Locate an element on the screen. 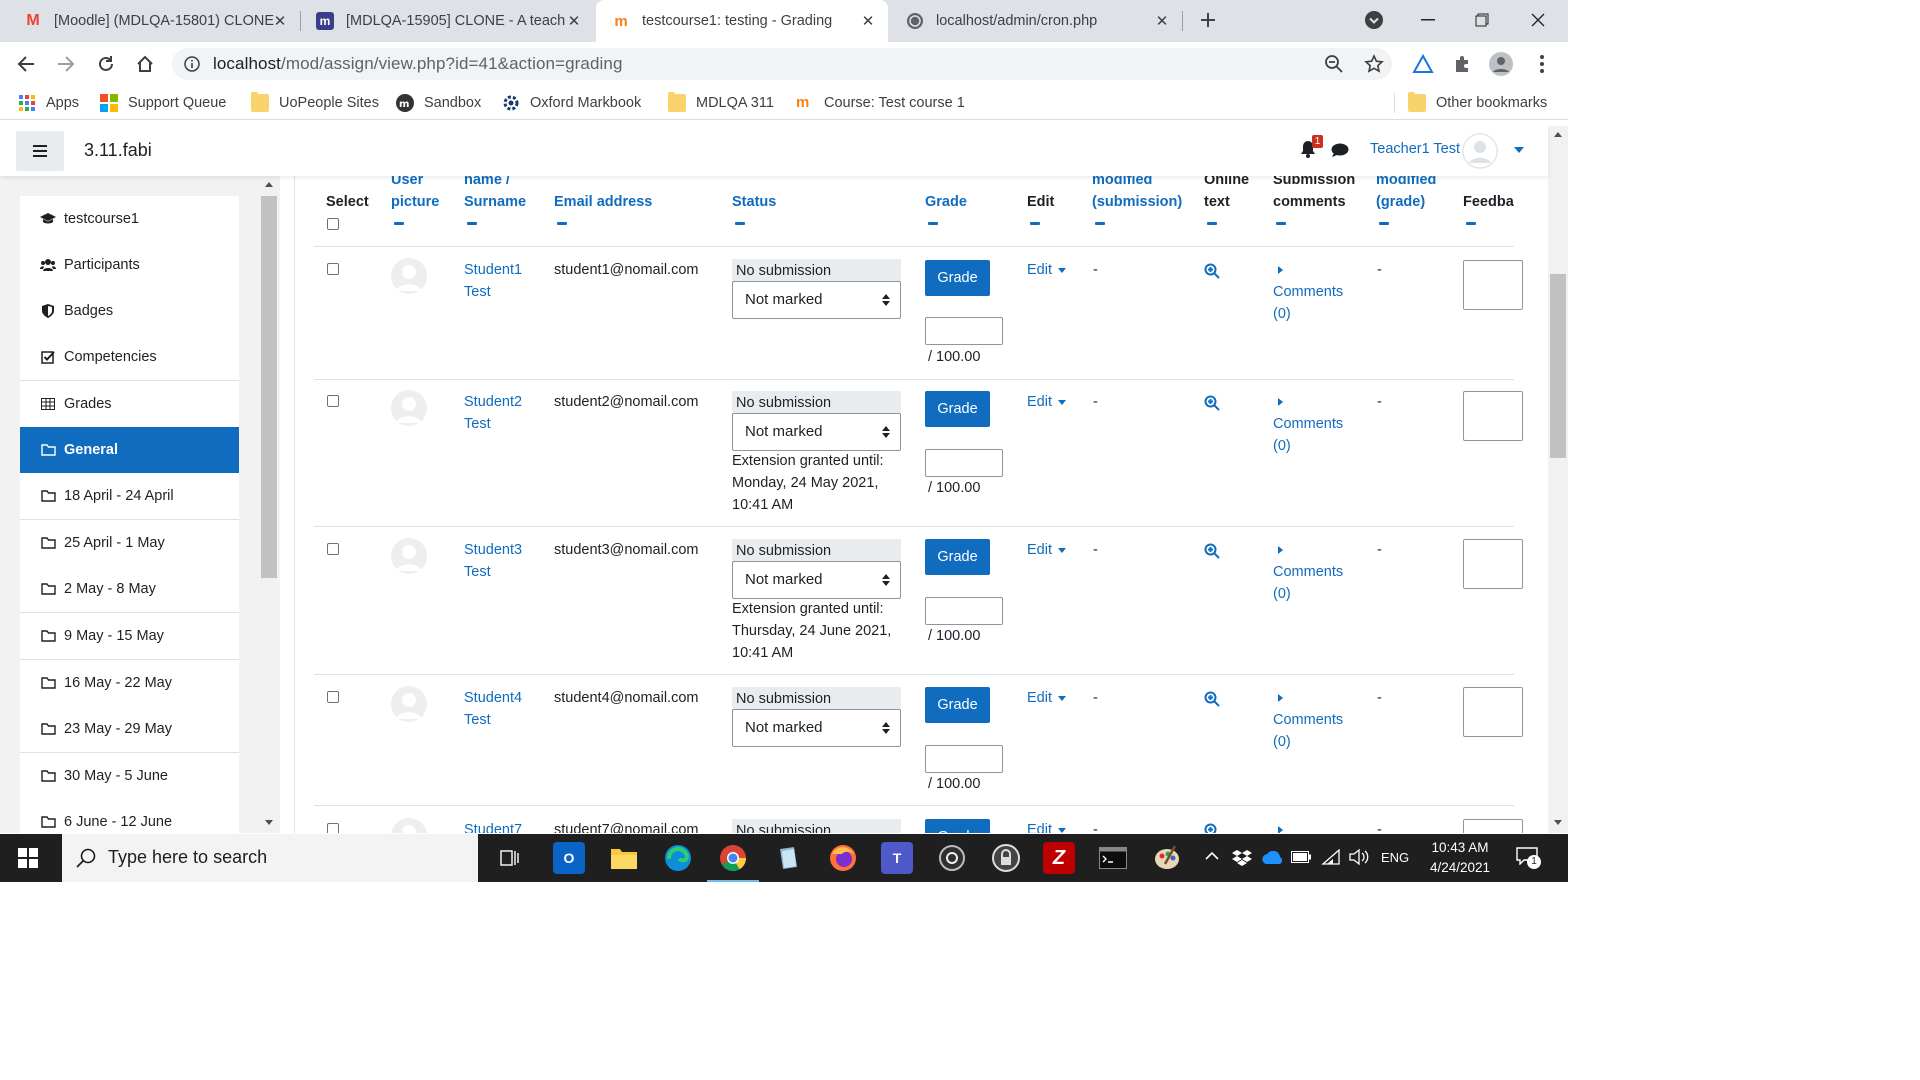 The width and height of the screenshot is (1920, 1080). bookmark-apps: Apps is located at coordinates (48, 103).